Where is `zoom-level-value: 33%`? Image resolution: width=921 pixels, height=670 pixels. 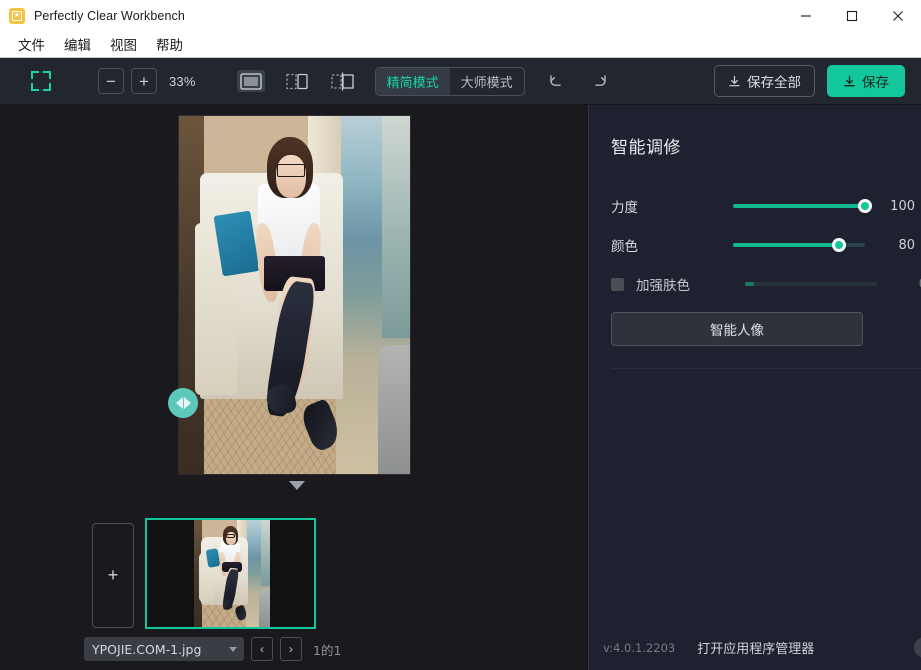 zoom-level-value: 33% is located at coordinates (182, 81).